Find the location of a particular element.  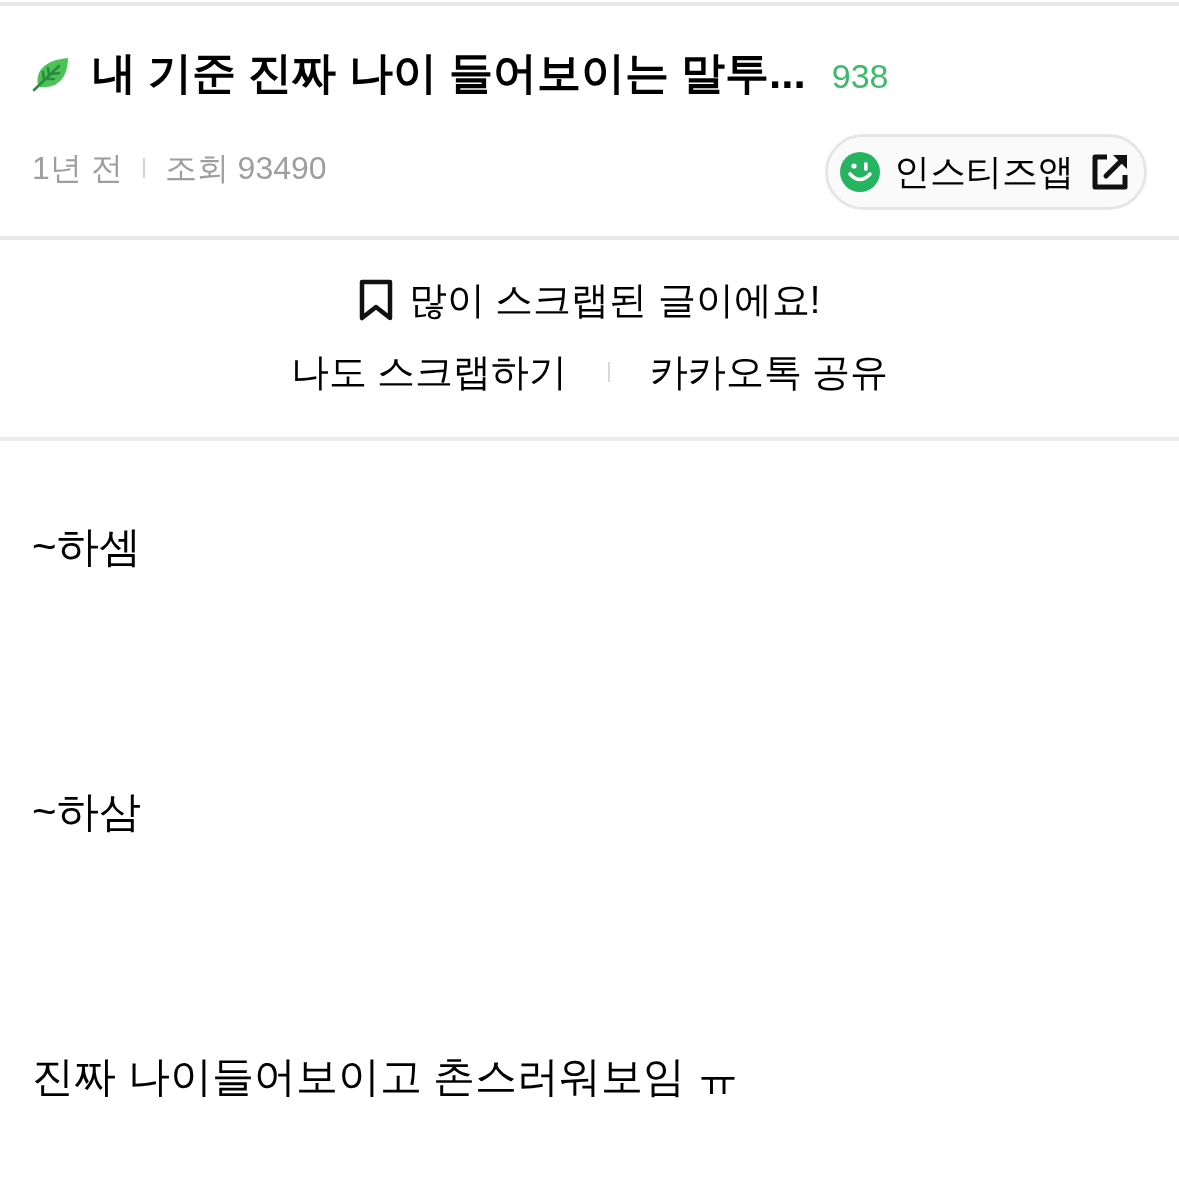

body-paragraph: ~하삼 is located at coordinates (86, 812).